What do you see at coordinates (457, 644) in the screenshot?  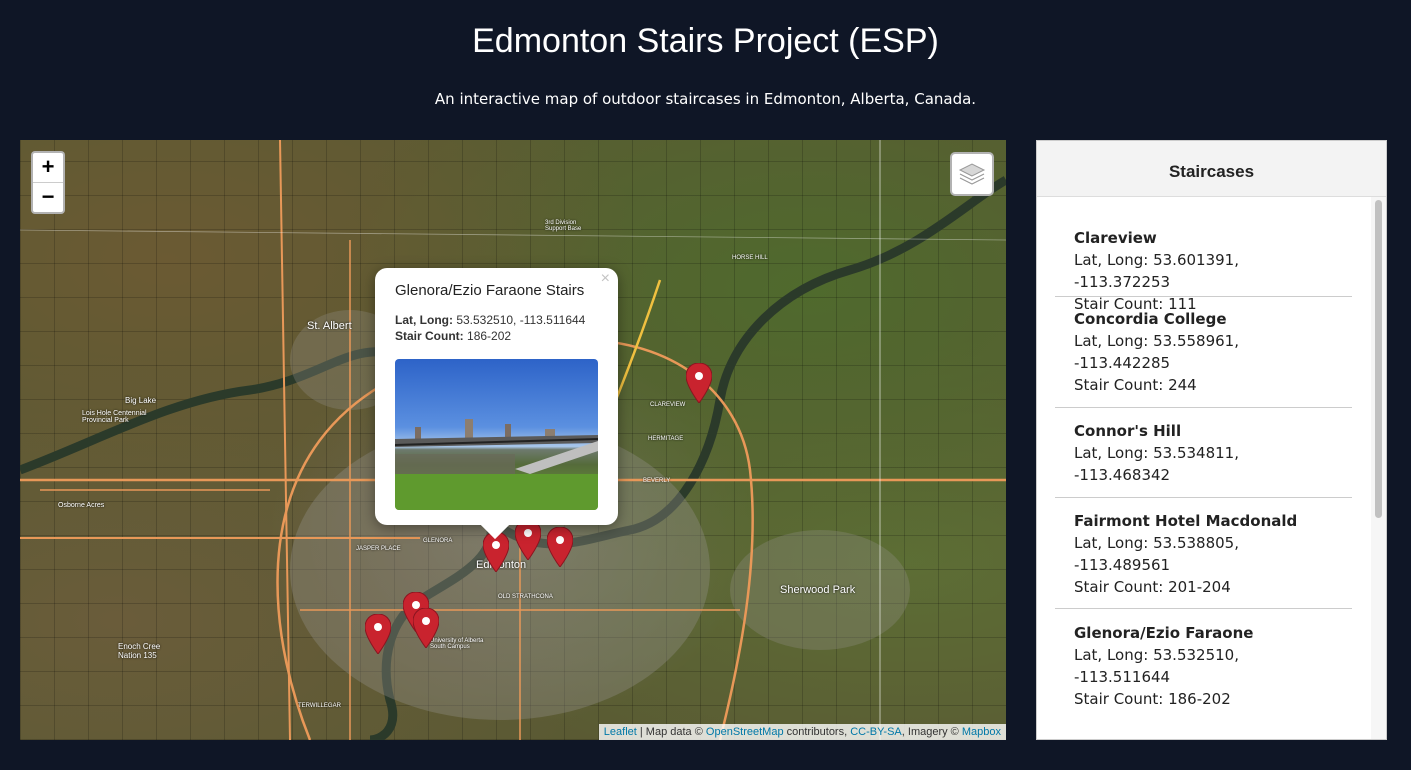 I see `map-label-uofa: University of Alberta South Campus` at bounding box center [457, 644].